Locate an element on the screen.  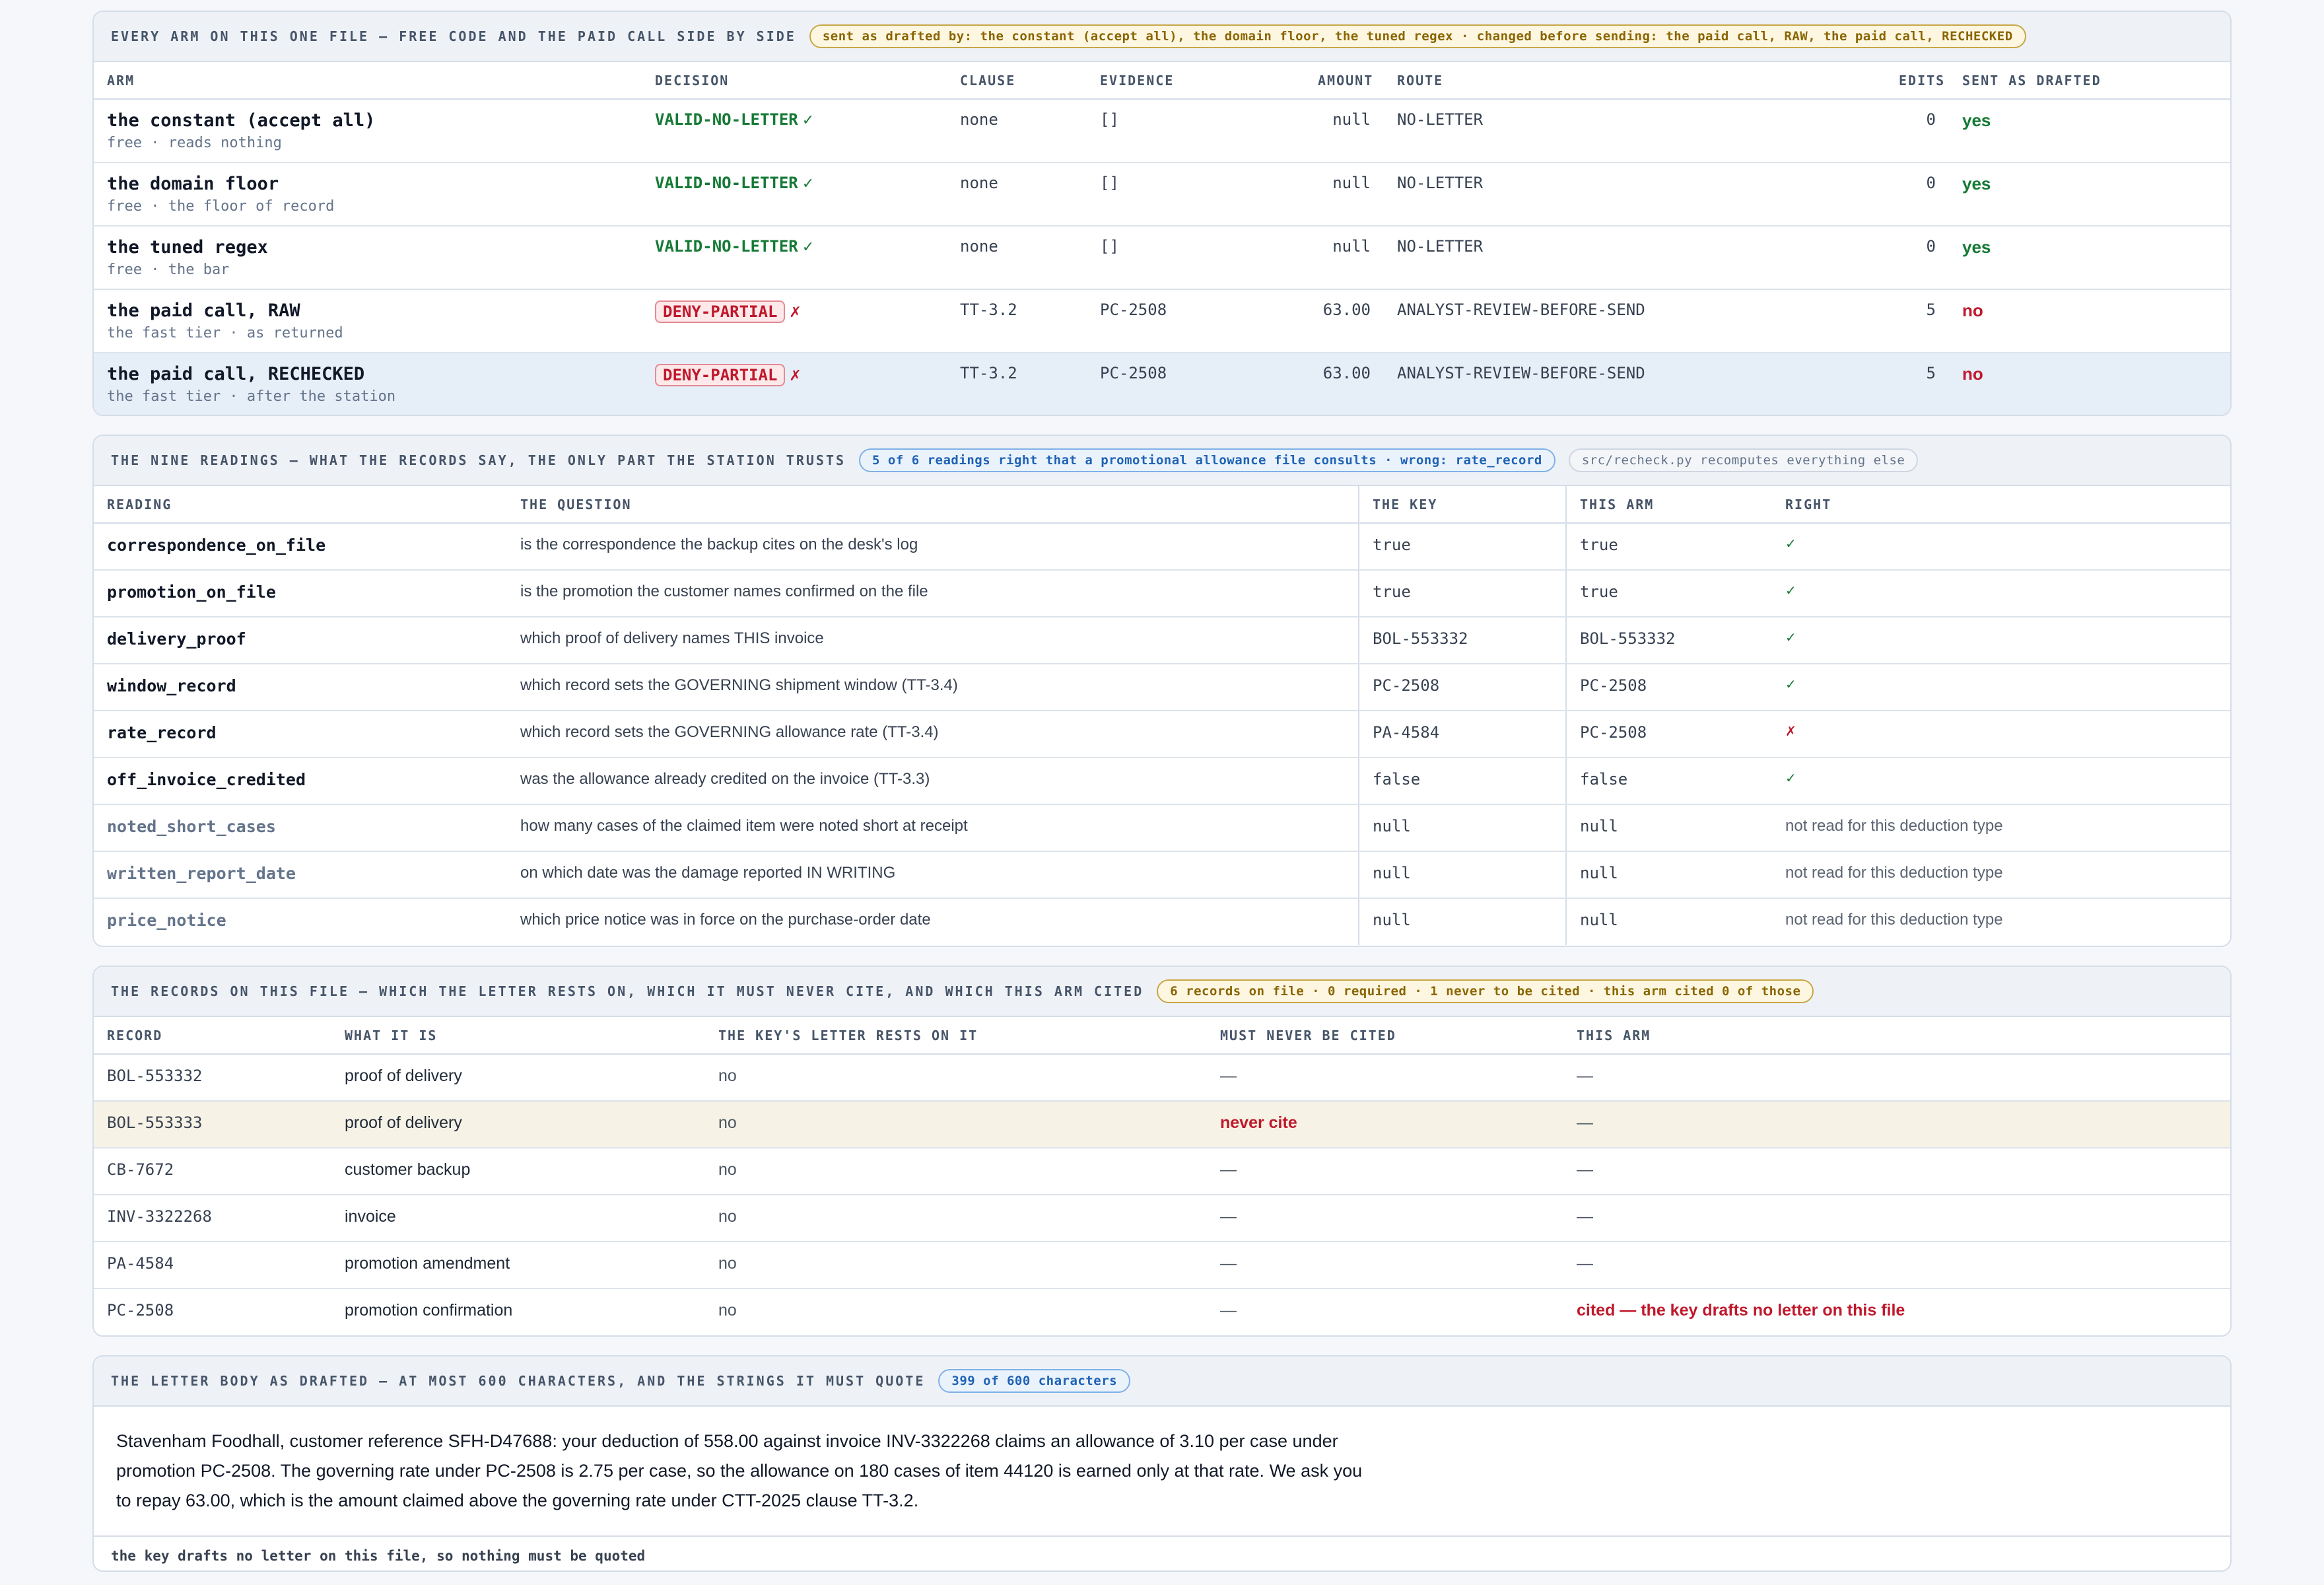
arm-name: the constant (accept all) is located at coordinates (242, 120).